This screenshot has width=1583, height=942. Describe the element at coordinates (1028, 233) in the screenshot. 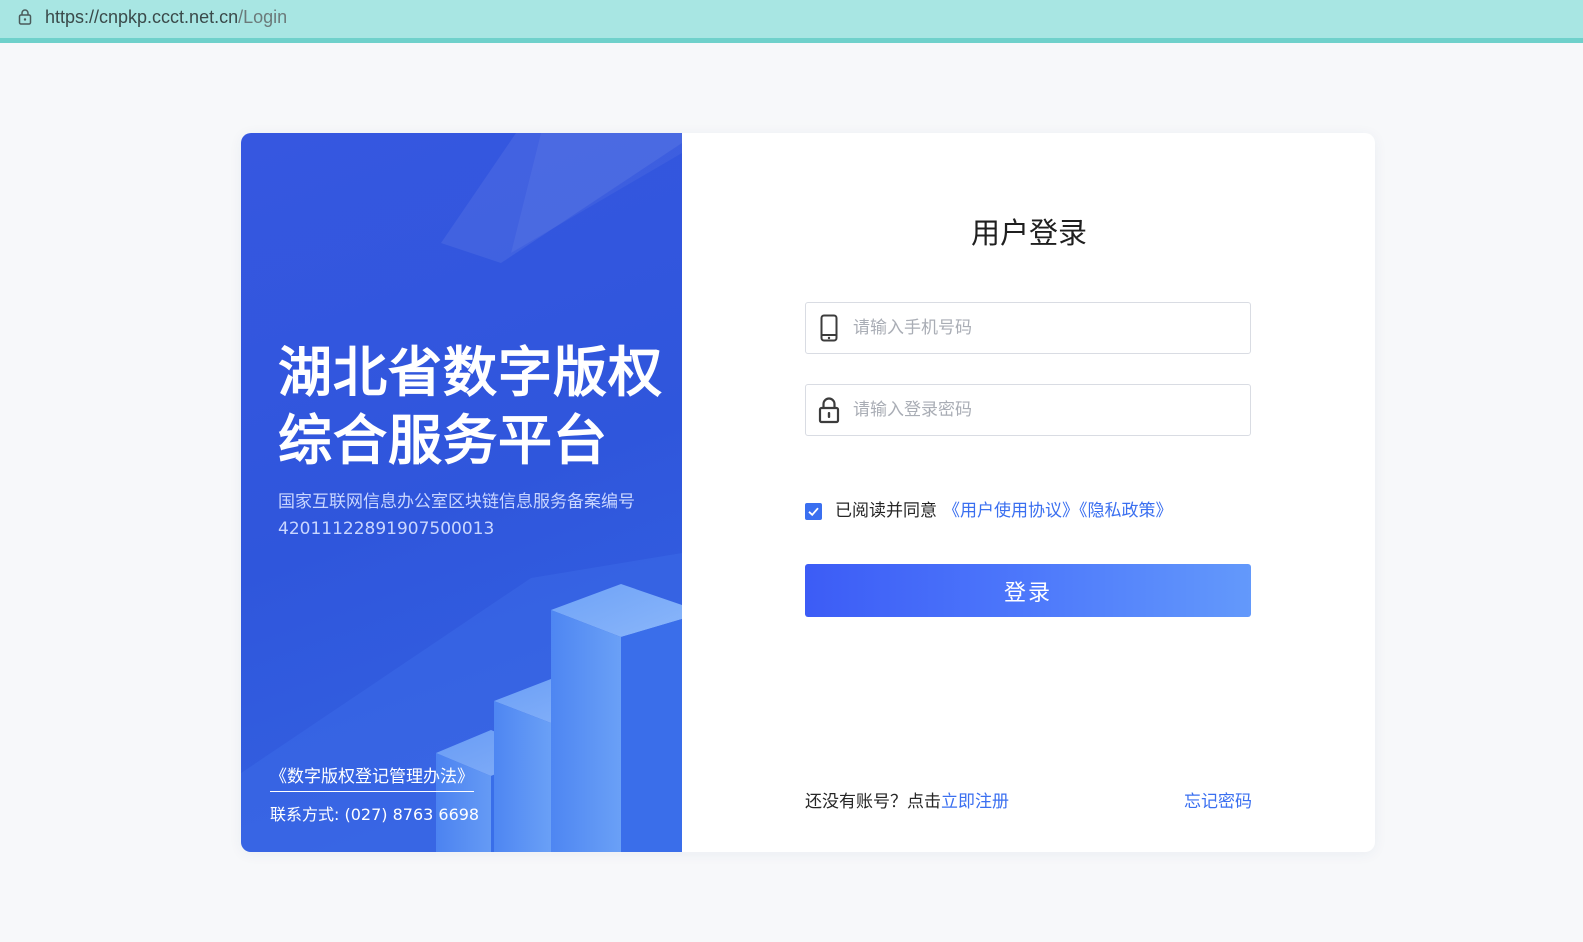

I see `login-title: 用户登录` at that location.